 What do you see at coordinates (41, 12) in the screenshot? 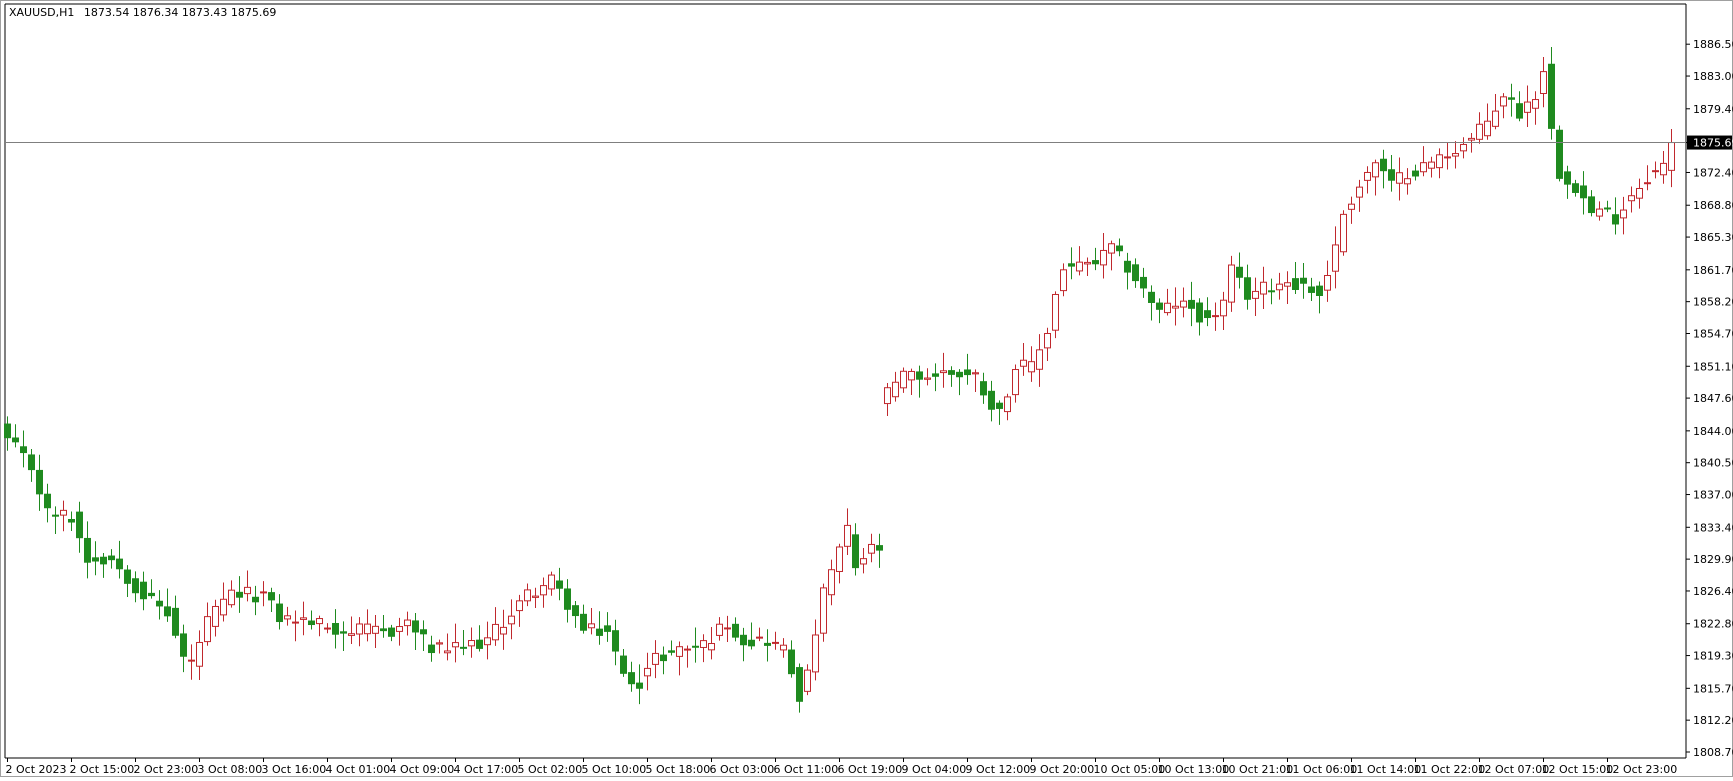
I see `symbol-label: XAUUSD,H1` at bounding box center [41, 12].